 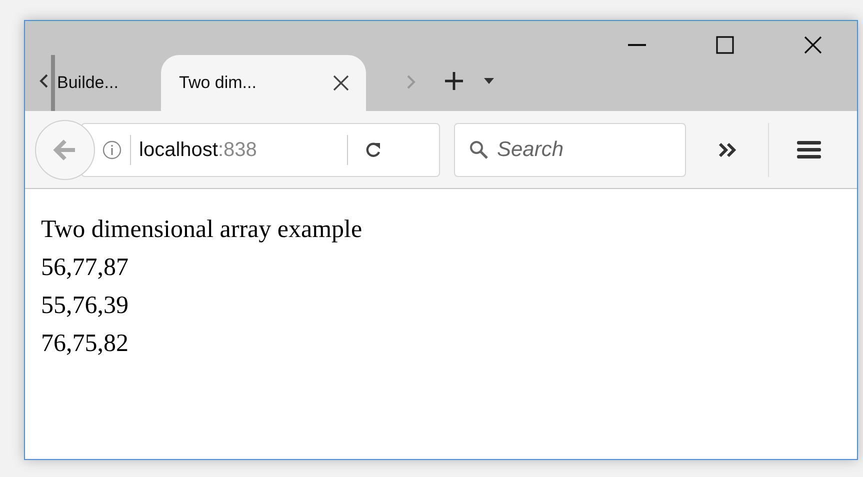 What do you see at coordinates (201, 230) in the screenshot?
I see `page-text: Two dimensional array example` at bounding box center [201, 230].